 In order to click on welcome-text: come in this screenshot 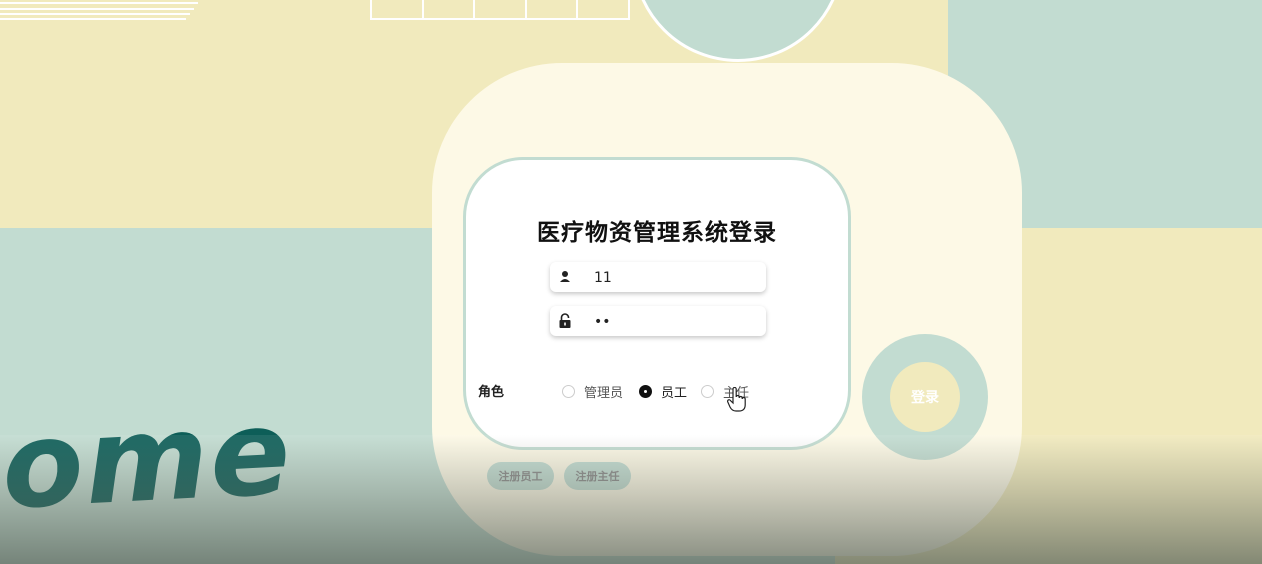, I will do `click(148, 461)`.